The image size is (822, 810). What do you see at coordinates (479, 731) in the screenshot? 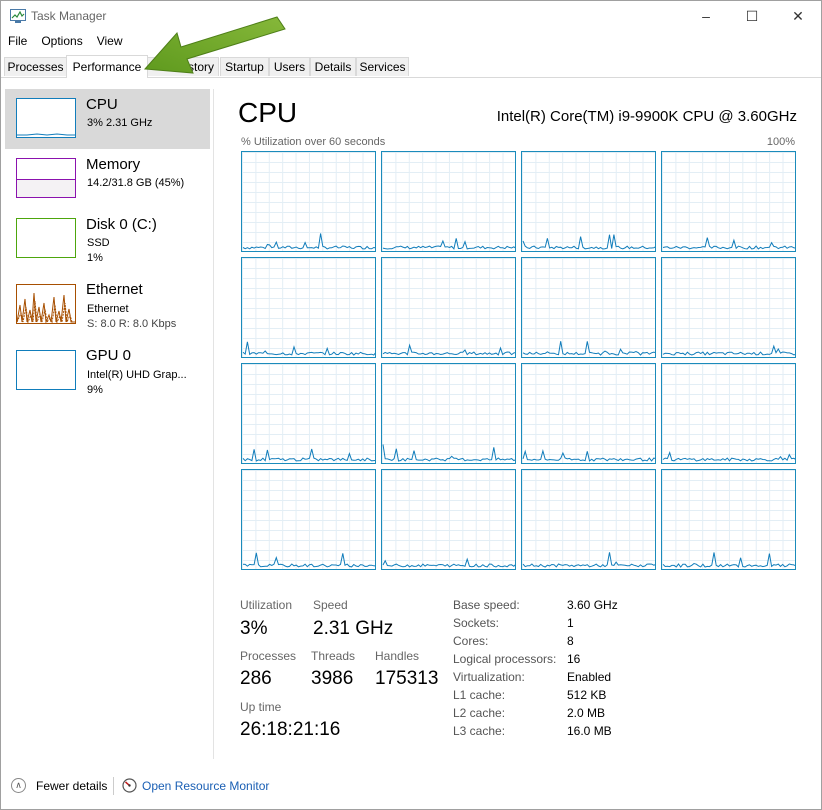
I see `spec-label-l3-cache: L3 cache:` at bounding box center [479, 731].